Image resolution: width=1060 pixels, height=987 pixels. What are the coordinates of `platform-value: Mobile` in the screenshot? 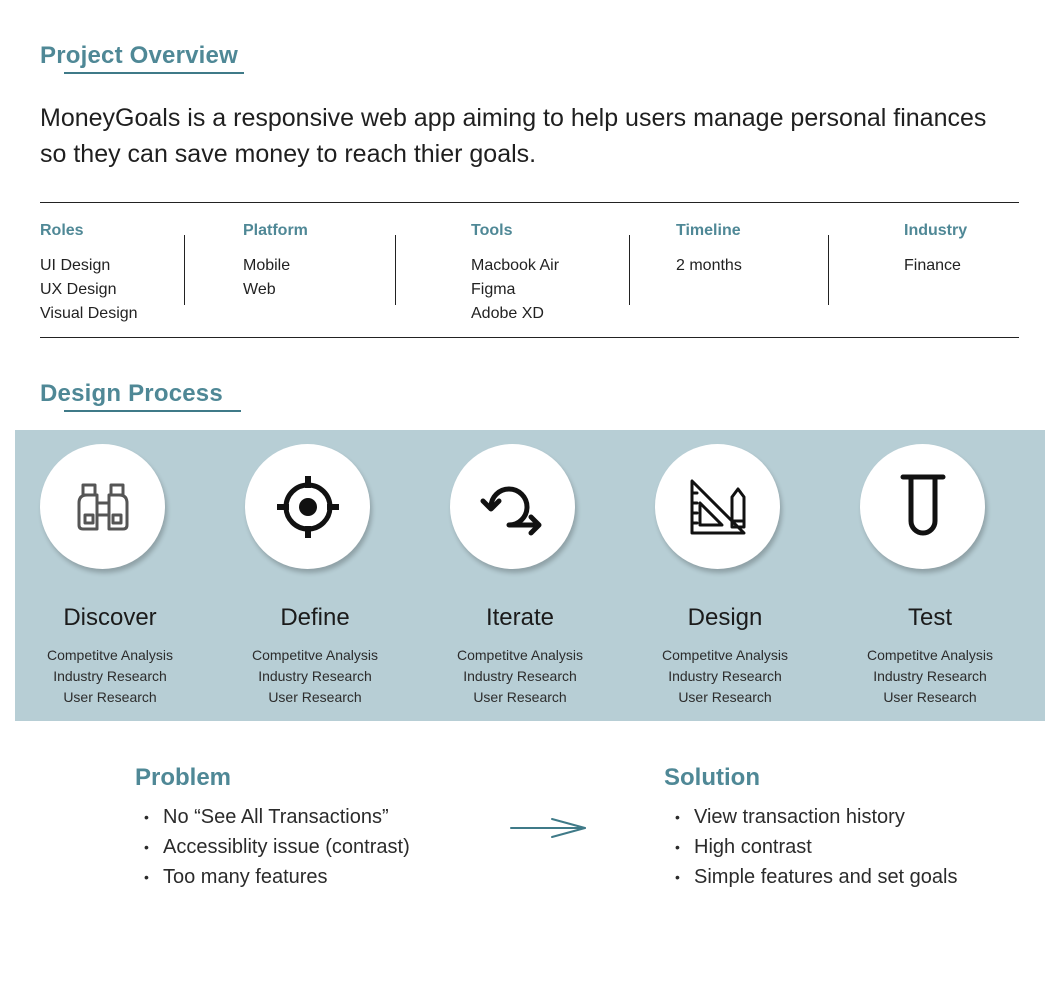 It's located at (267, 265).